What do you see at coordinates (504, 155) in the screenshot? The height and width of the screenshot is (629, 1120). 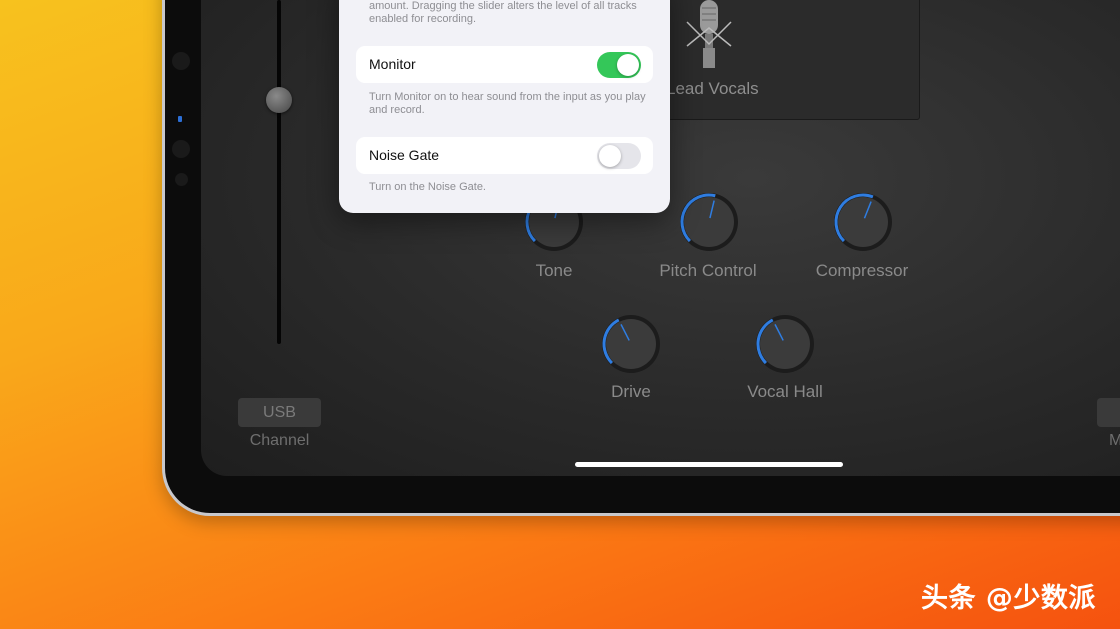 I see `noise-gate-row: Noise Gate` at bounding box center [504, 155].